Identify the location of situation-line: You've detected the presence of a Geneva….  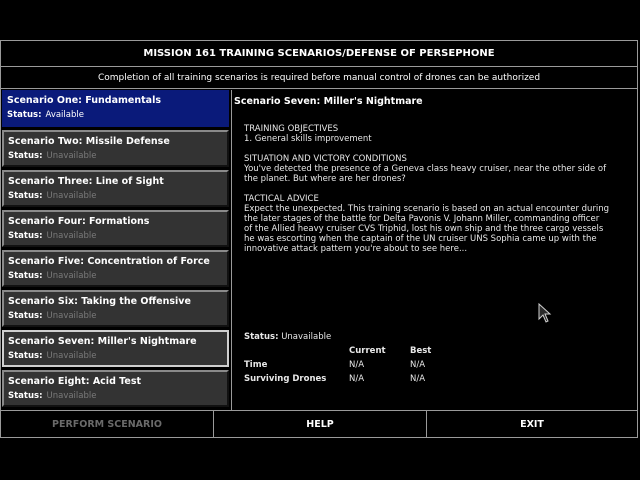
(425, 169).